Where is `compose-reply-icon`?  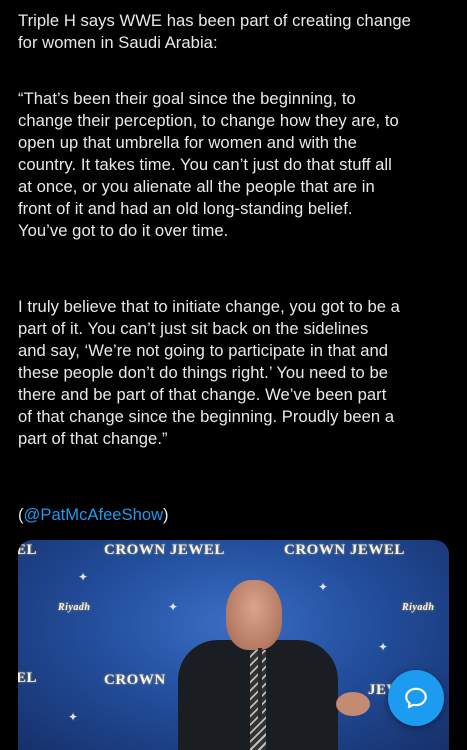
compose-reply-icon is located at coordinates (416, 698).